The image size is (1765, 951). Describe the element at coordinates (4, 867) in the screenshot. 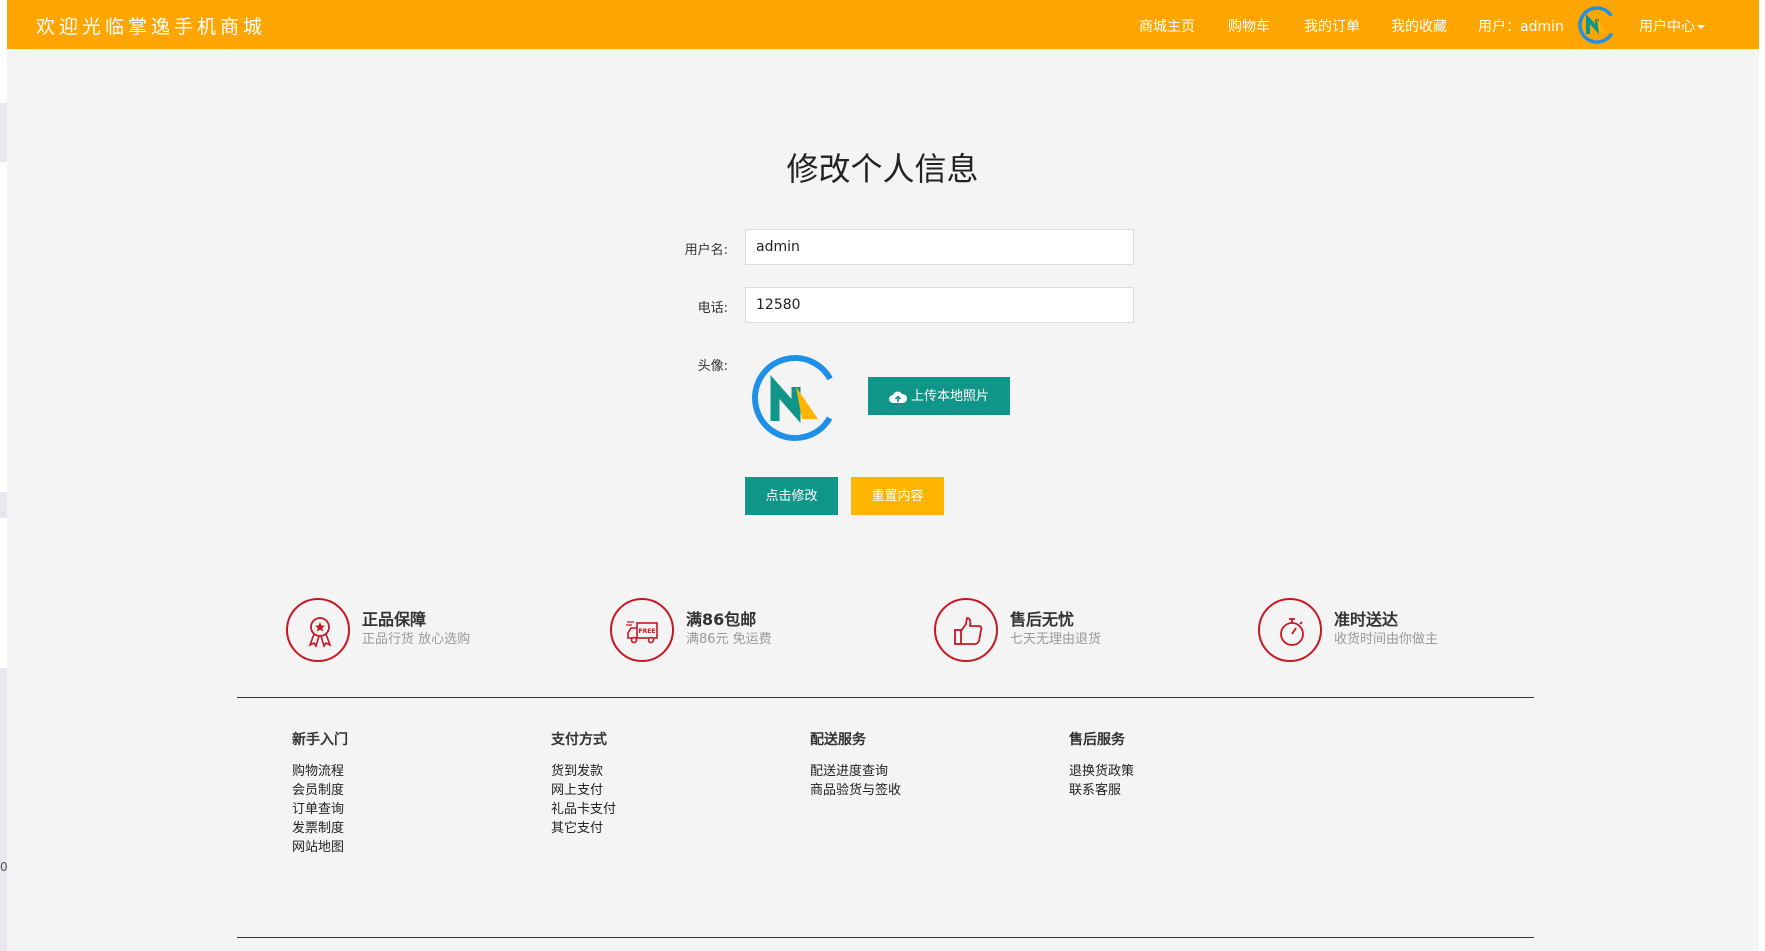

I see `edge-glyph: 0` at that location.